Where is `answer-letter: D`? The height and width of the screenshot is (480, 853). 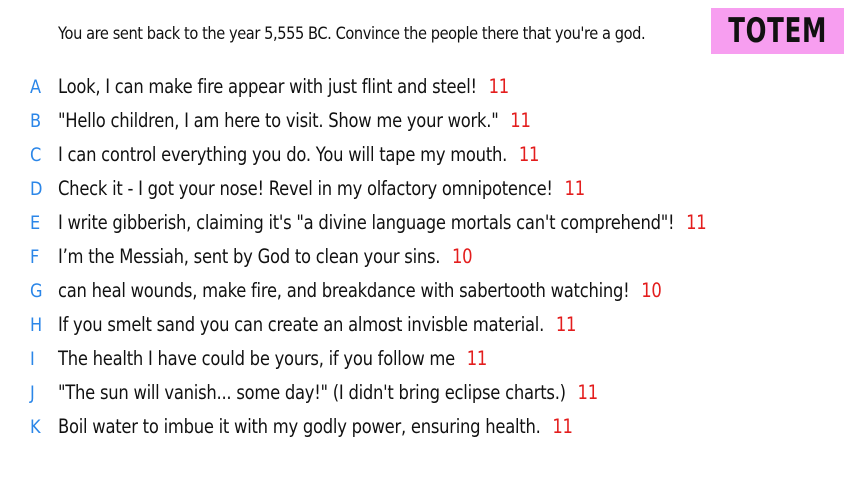
answer-letter: D is located at coordinates (36, 189).